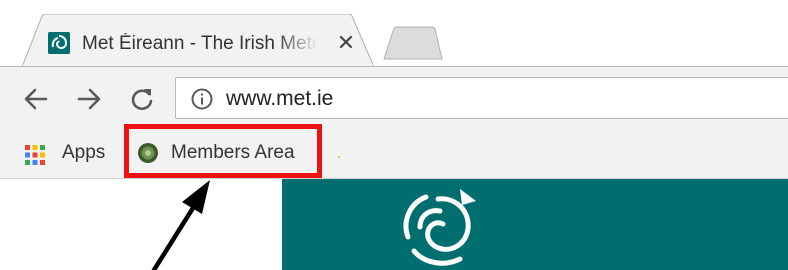 The width and height of the screenshot is (788, 270). I want to click on reload-icon, so click(142, 99).